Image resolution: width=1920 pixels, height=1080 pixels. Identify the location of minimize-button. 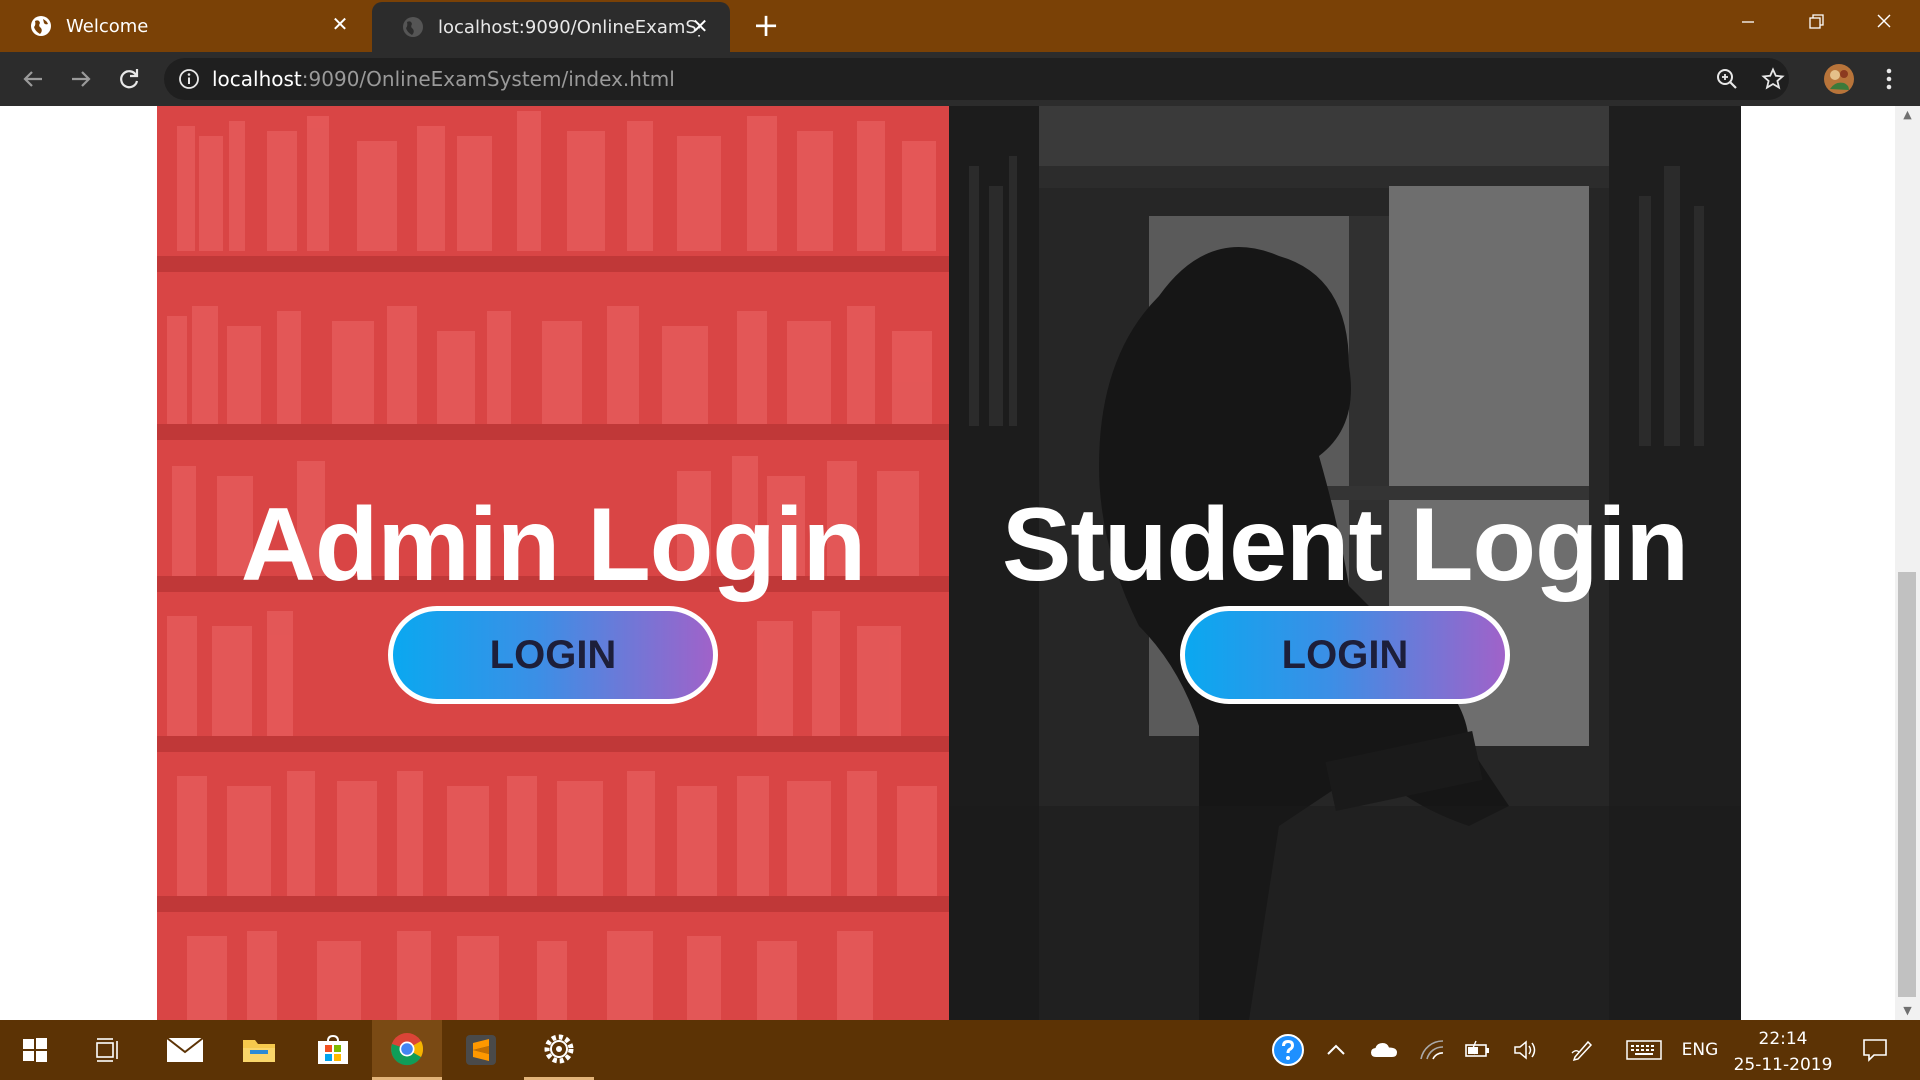
(1748, 22).